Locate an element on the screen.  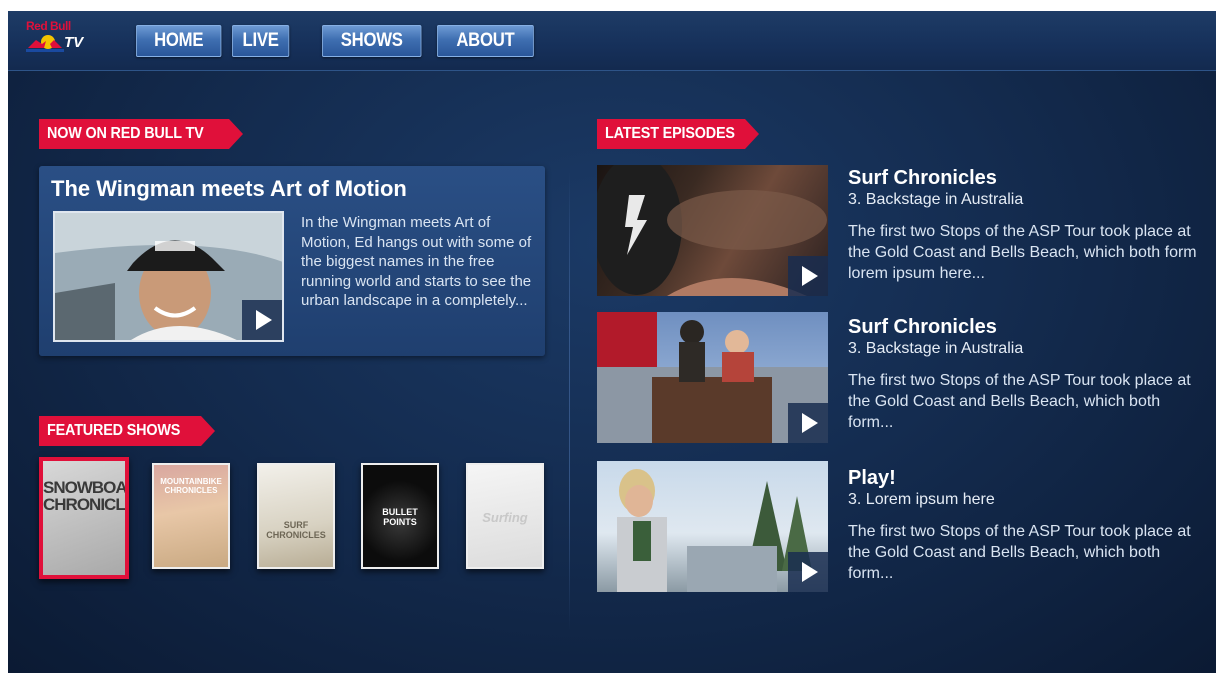
bulls-icon is located at coordinates (45, 43).